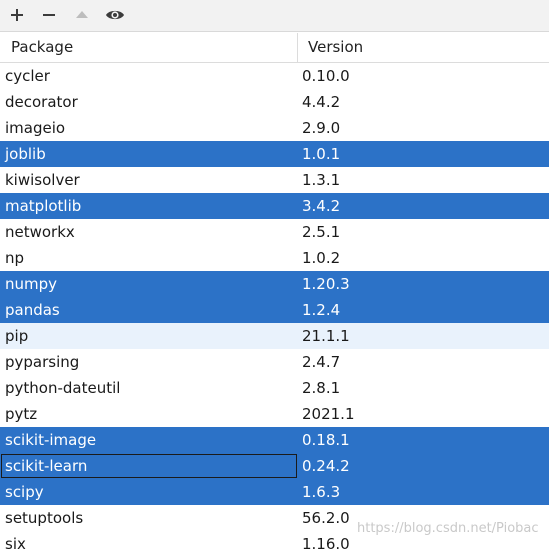 This screenshot has width=549, height=550. What do you see at coordinates (35, 128) in the screenshot?
I see `package-name: imageio` at bounding box center [35, 128].